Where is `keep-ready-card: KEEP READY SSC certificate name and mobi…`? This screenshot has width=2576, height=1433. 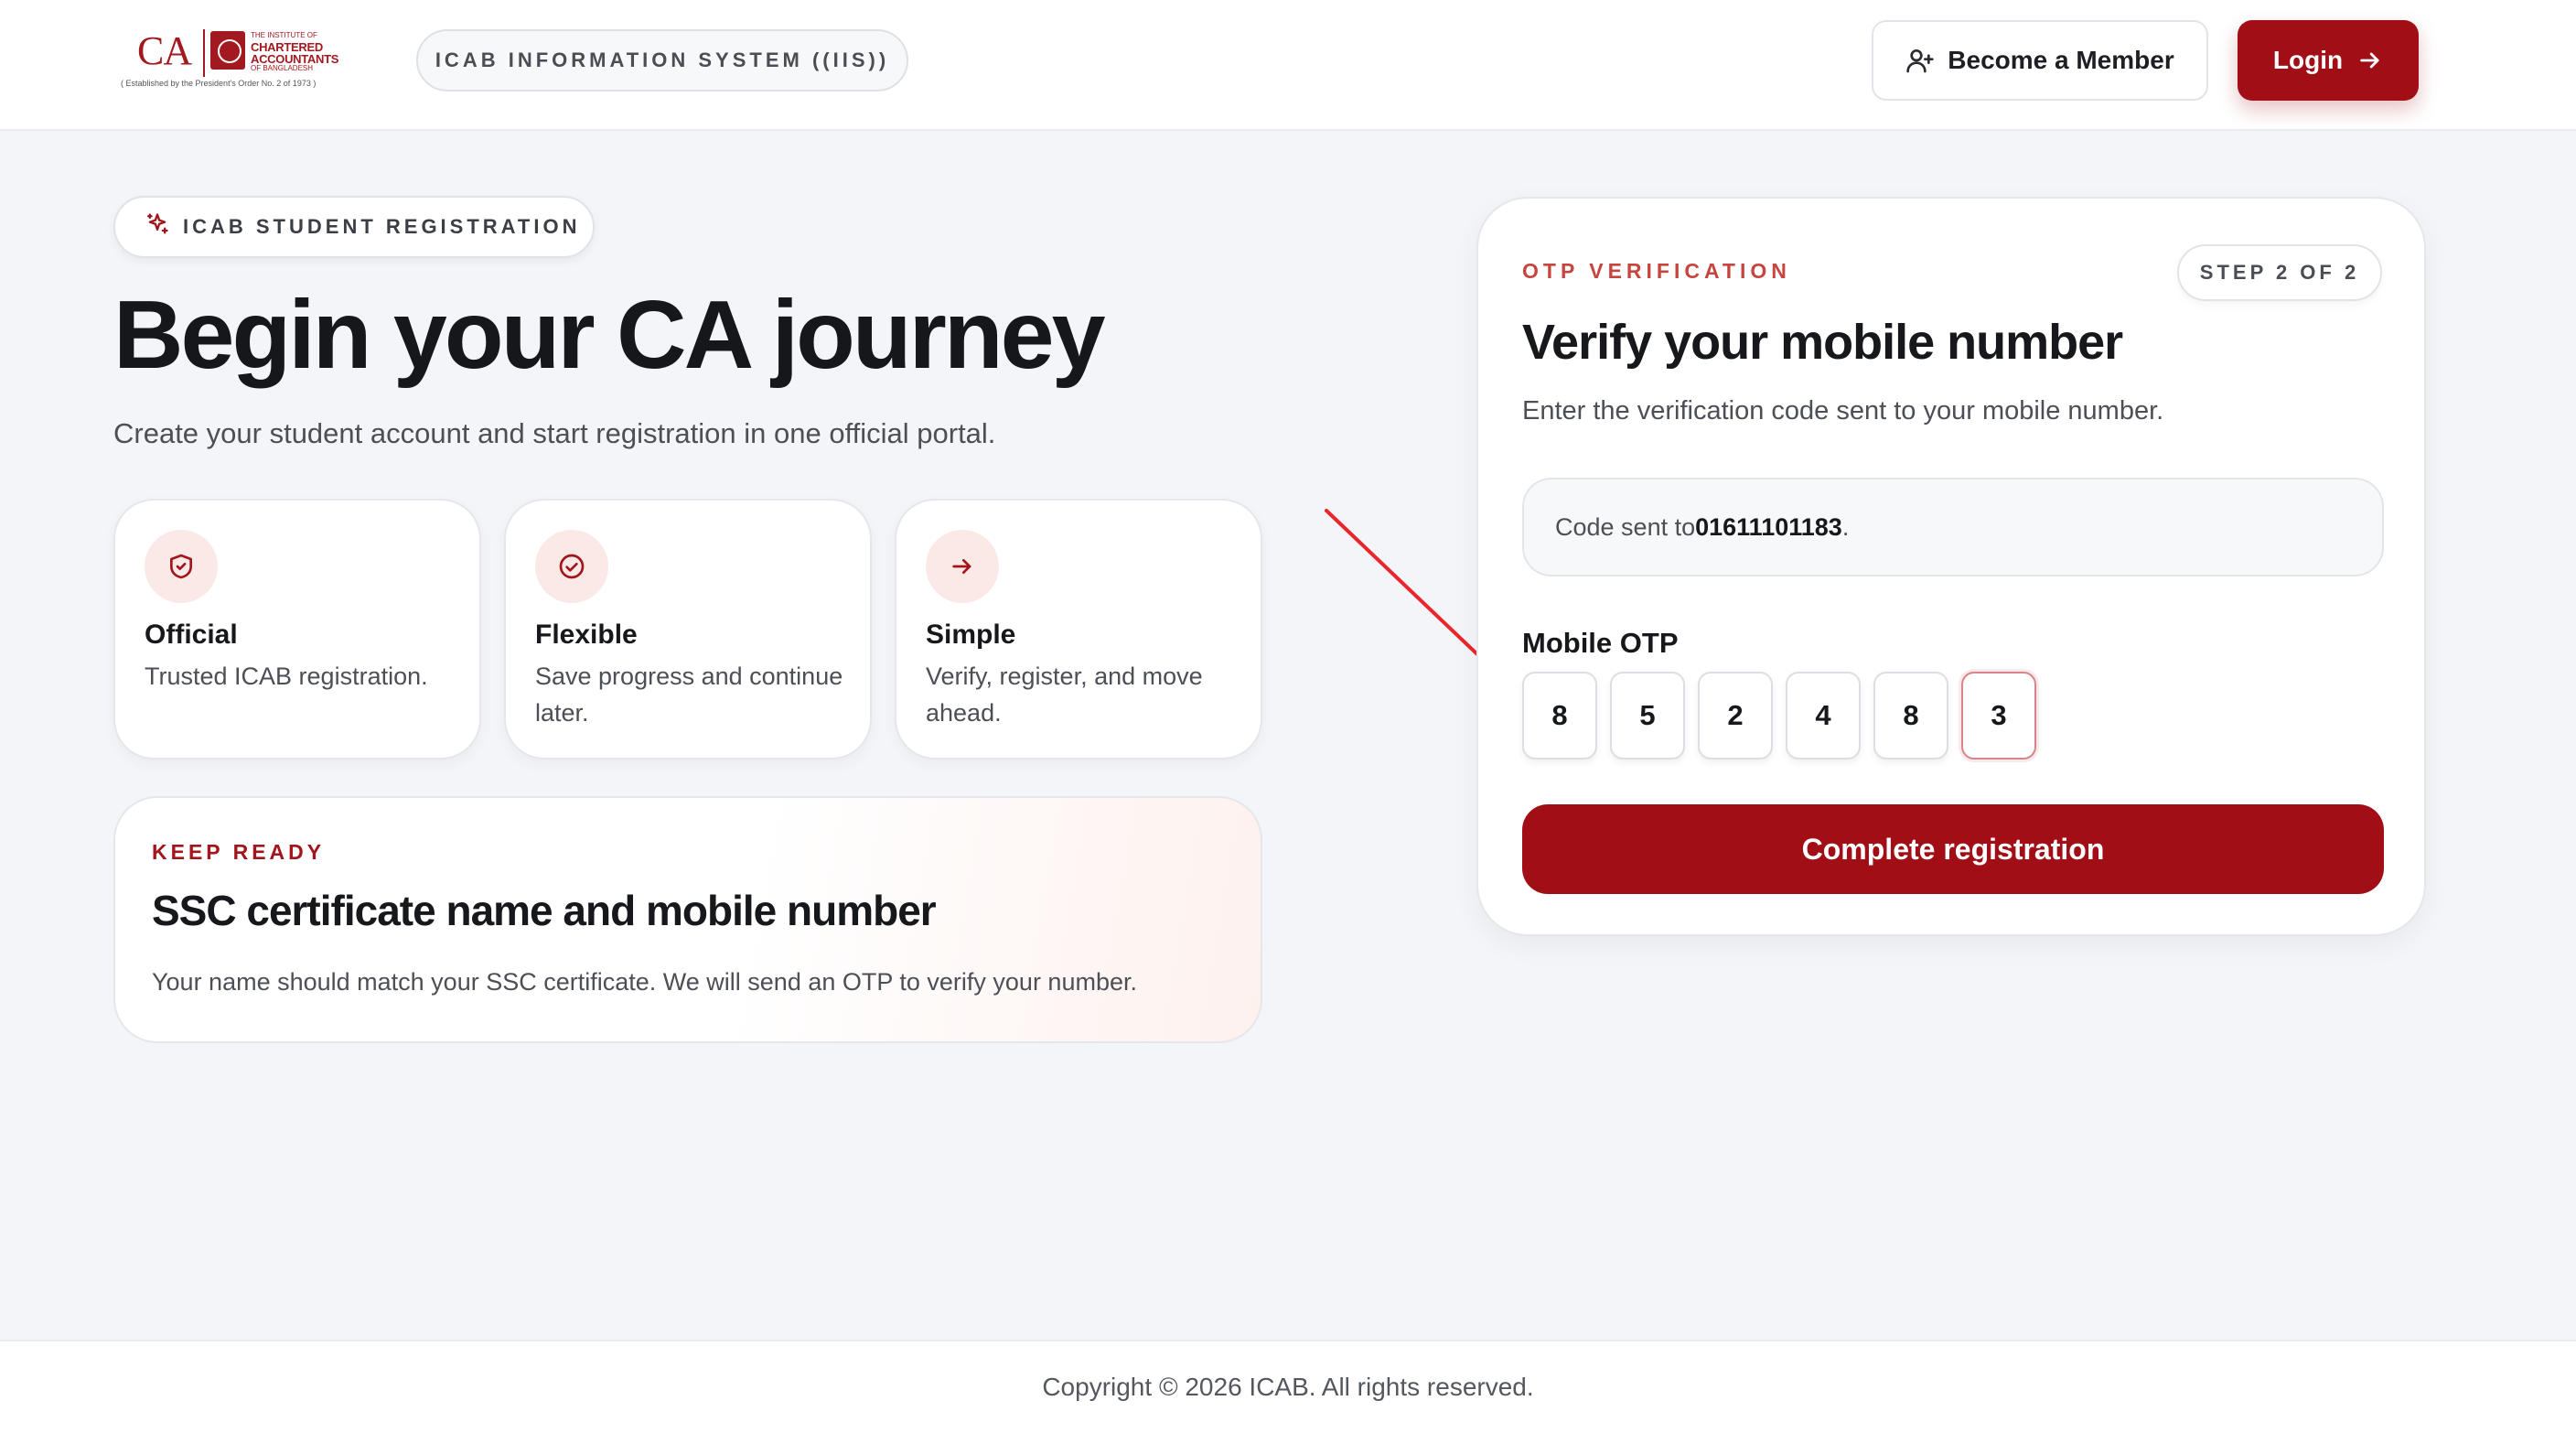 keep-ready-card: KEEP READY SSC certificate name and mobi… is located at coordinates (687, 919).